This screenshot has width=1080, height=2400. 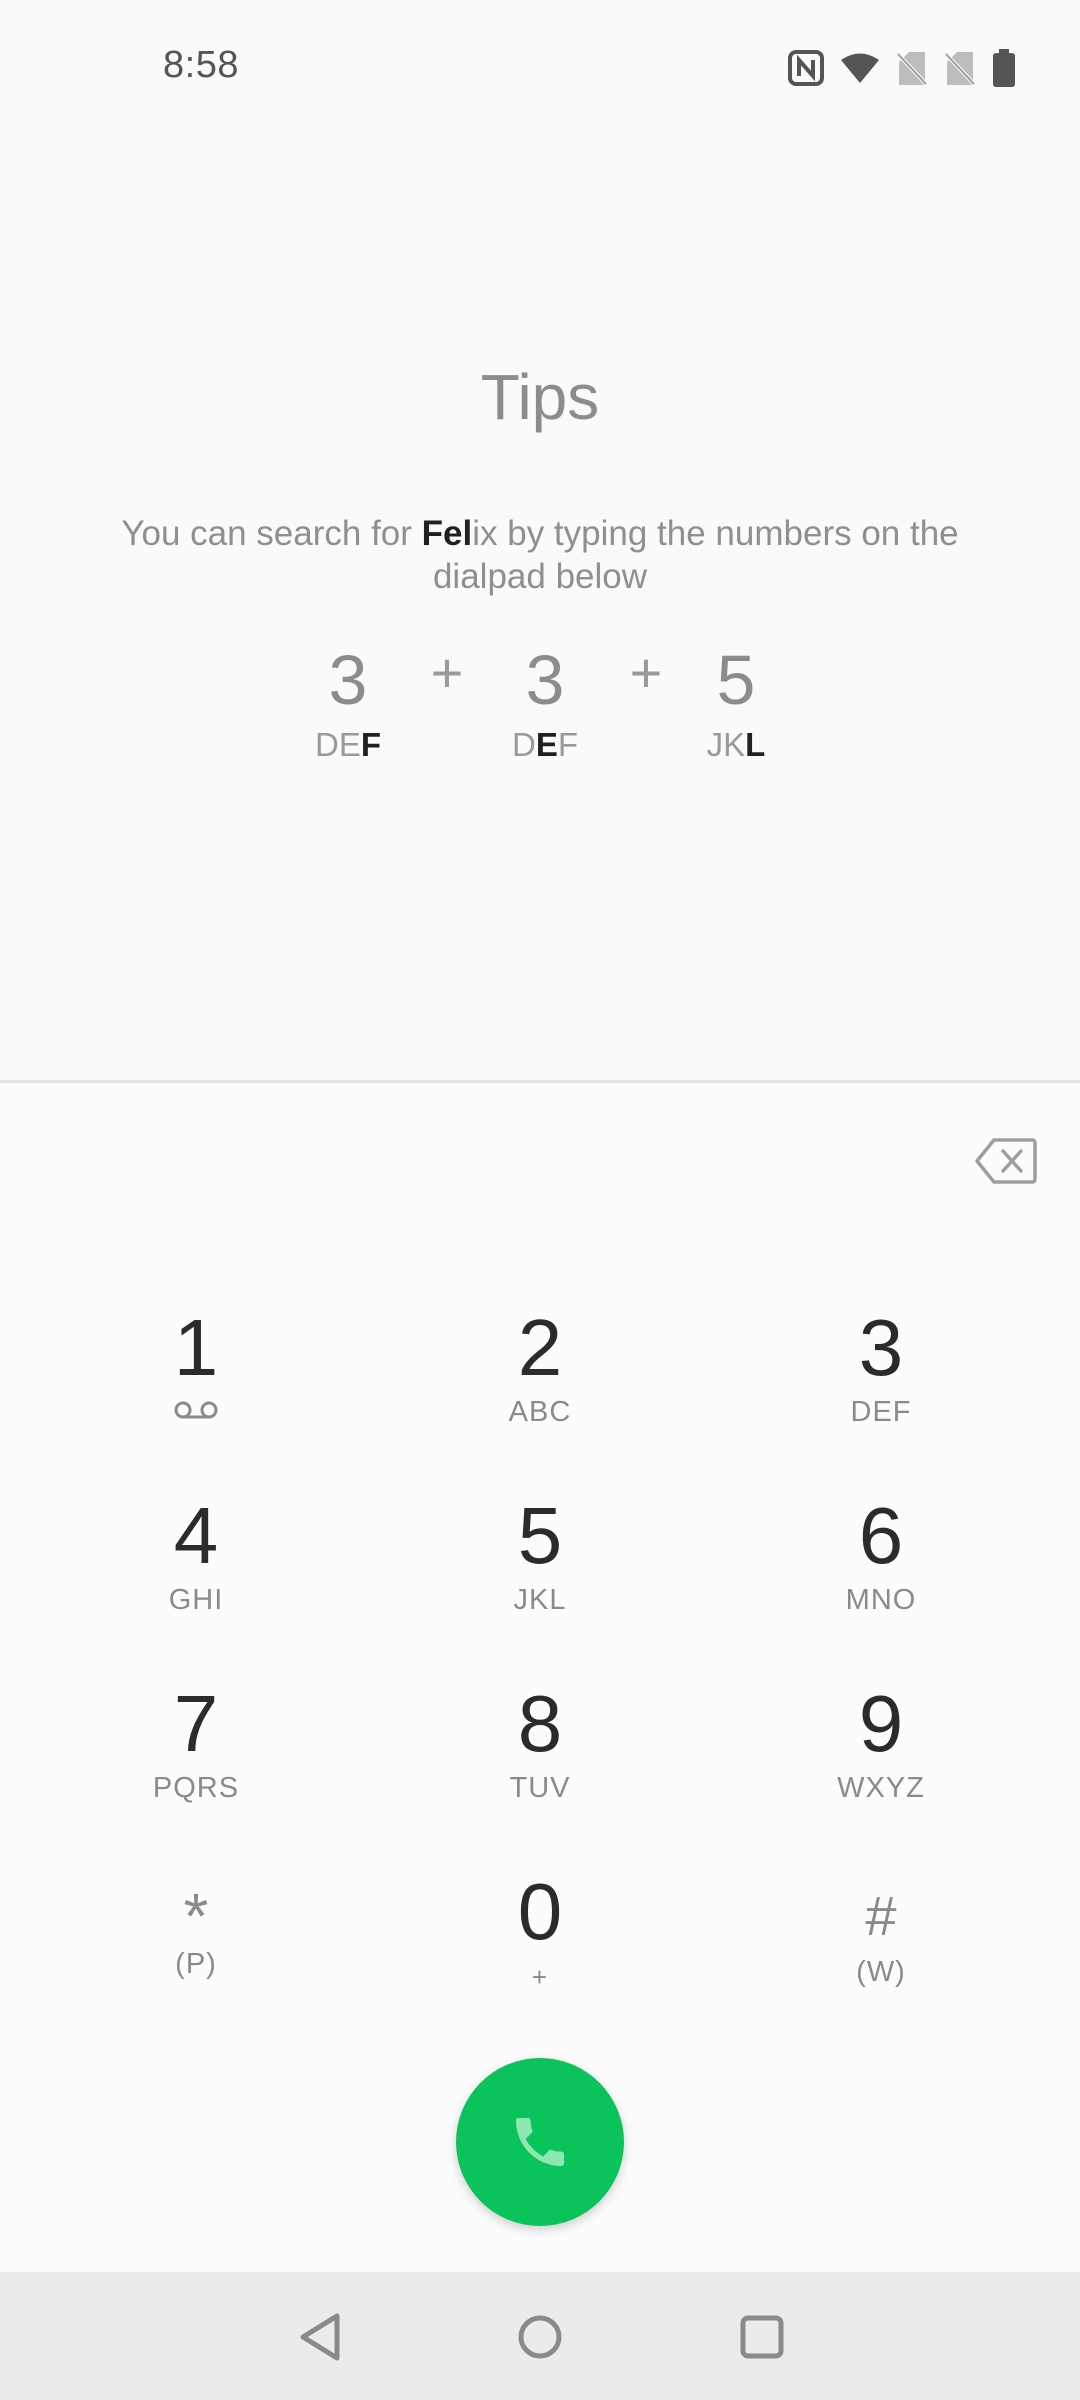 I want to click on dialpad-key-2: 2 ABC, so click(x=540, y=1382).